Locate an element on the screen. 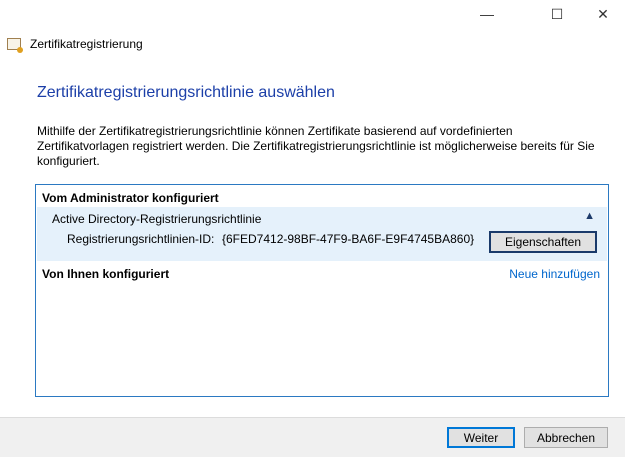  maximize-button: ☐ is located at coordinates (557, 14).